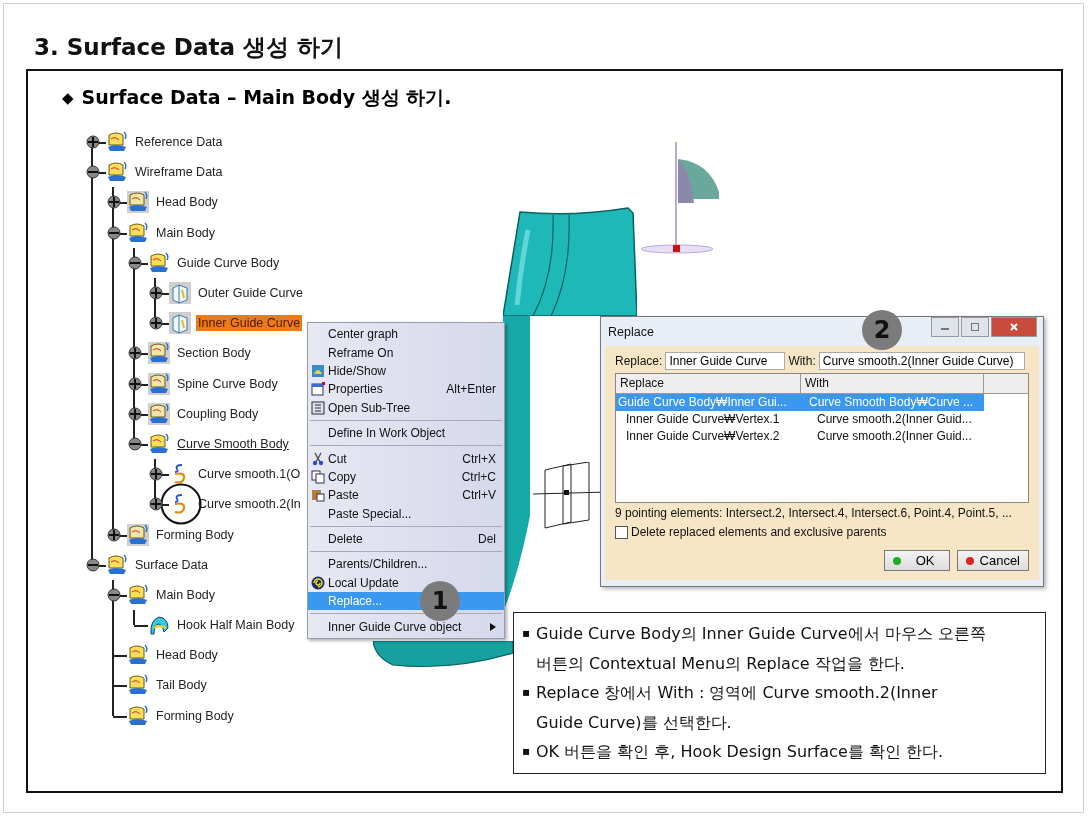 Image resolution: width=1089 pixels, height=818 pixels. What do you see at coordinates (406, 458) in the screenshot?
I see `menu-item: Cut Ctrl+X` at bounding box center [406, 458].